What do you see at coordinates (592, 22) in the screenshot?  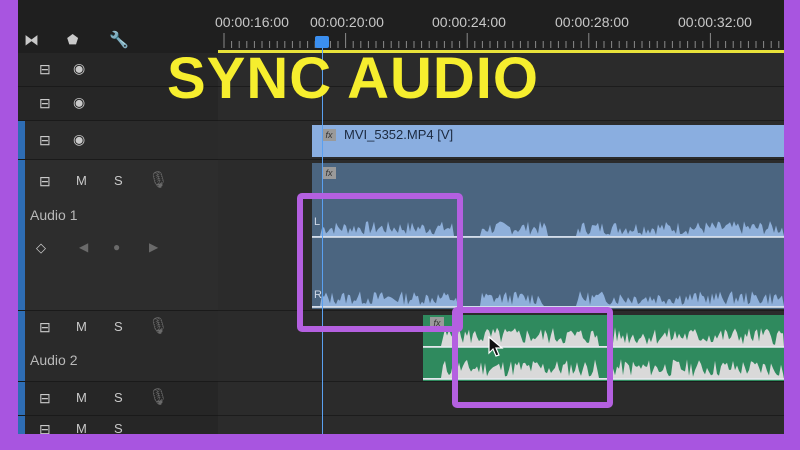 I see `timecode-label: 00:00:28:00` at bounding box center [592, 22].